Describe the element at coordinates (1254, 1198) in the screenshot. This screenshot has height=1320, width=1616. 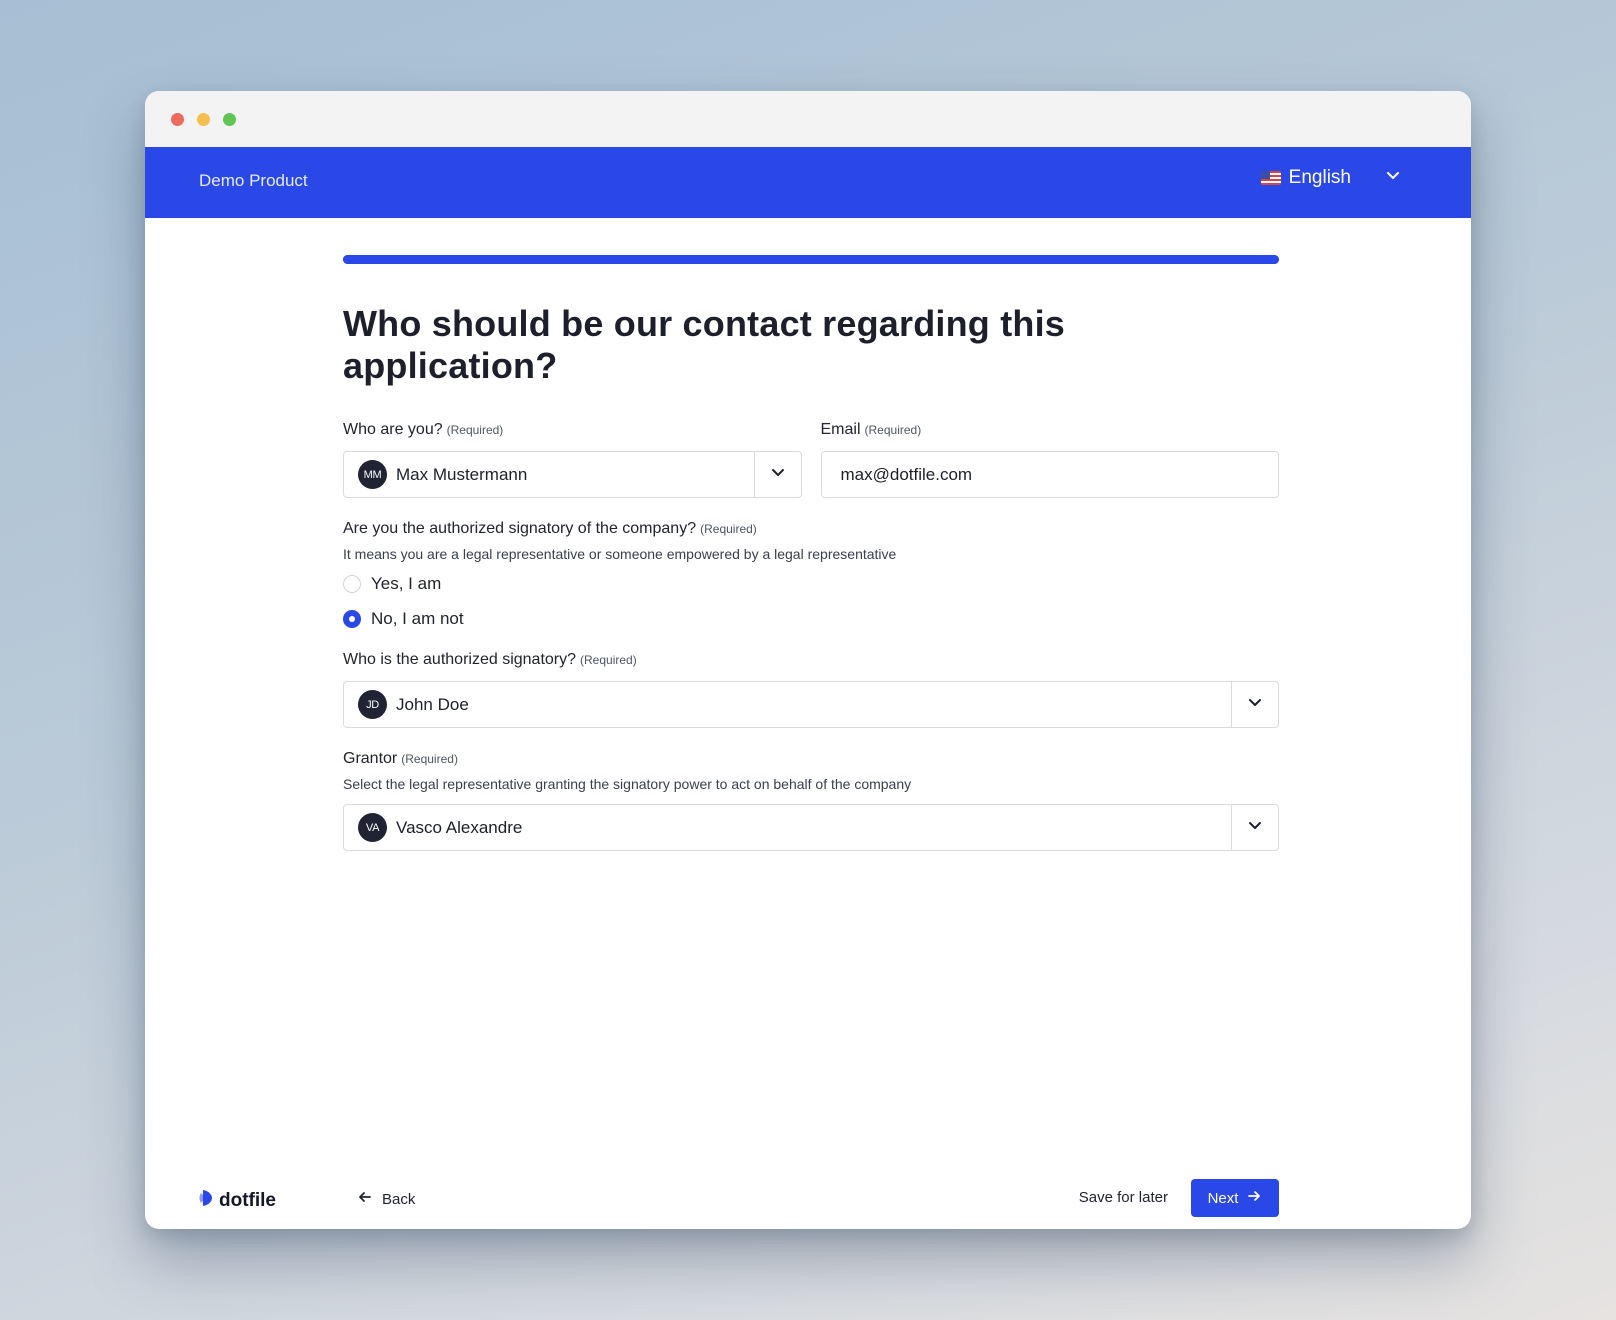
I see `arrow-right-icon` at that location.